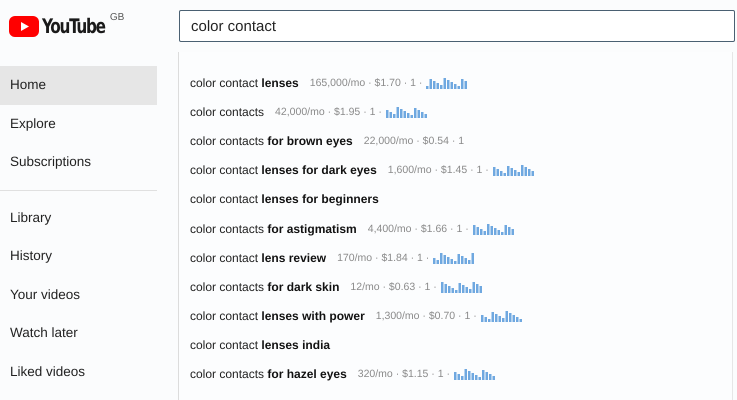  I want to click on logo-wordmark: YouTube, so click(73, 26).